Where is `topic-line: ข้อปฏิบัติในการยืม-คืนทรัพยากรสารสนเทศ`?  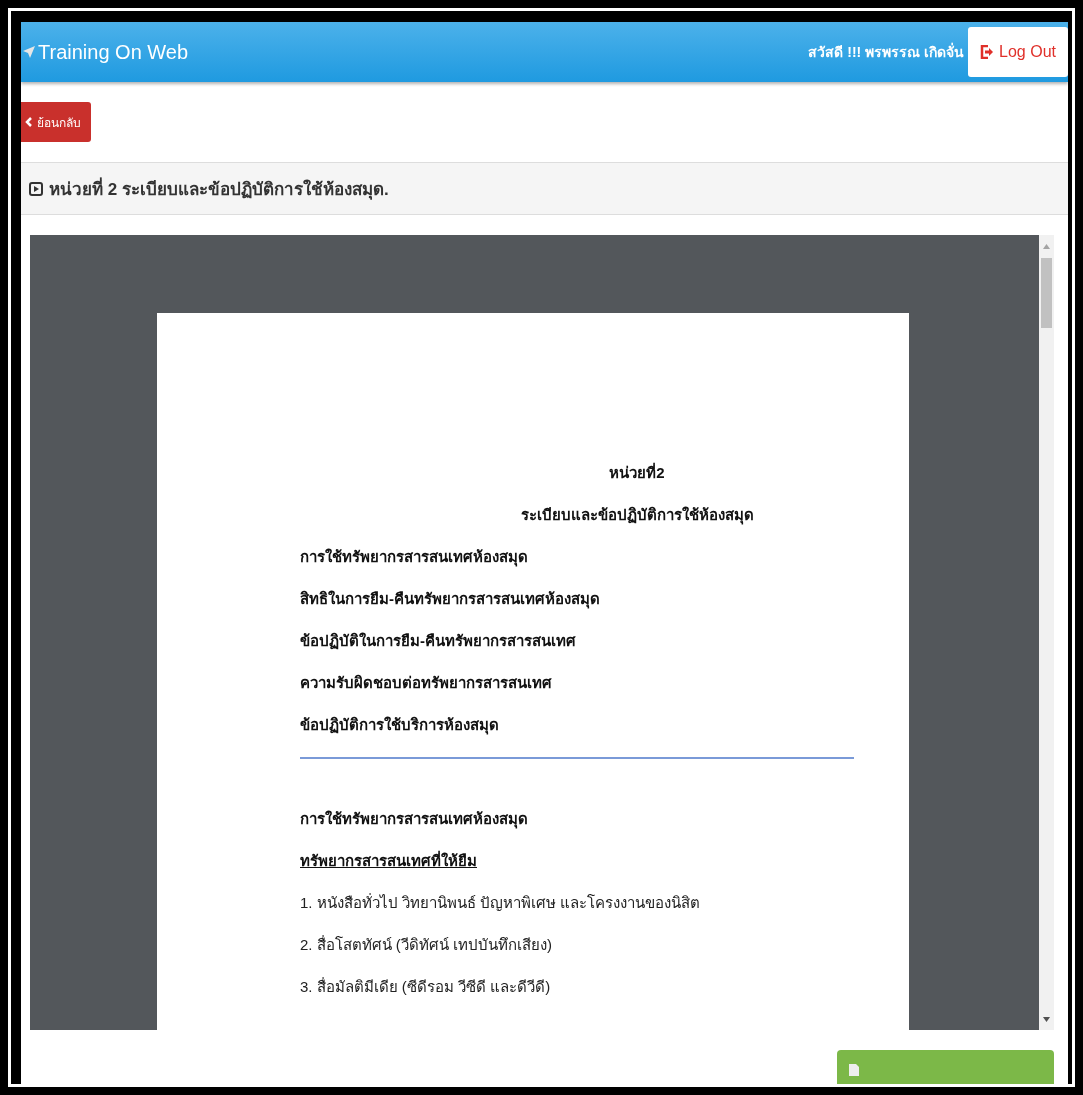 topic-line: ข้อปฏิบัติในการยืม-คืนทรัพยากรสารสนเทศ is located at coordinates (438, 641).